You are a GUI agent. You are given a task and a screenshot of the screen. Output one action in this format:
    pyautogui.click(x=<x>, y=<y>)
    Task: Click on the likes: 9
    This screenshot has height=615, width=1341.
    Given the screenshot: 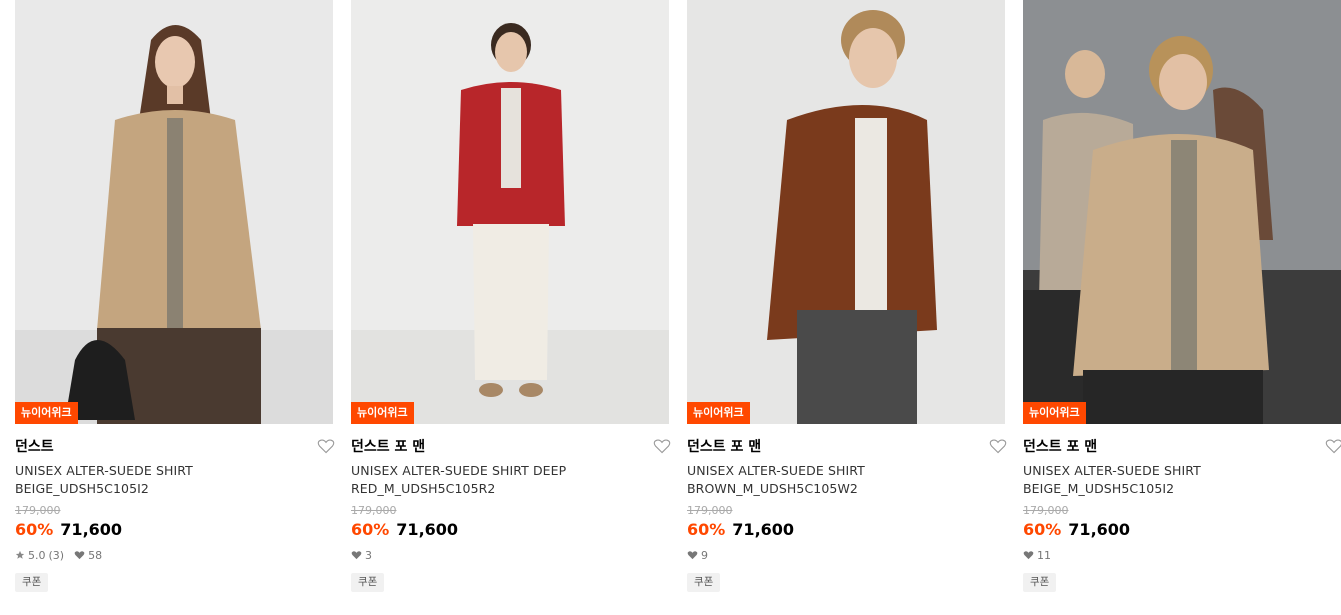 What is the action you would take?
    pyautogui.click(x=697, y=555)
    